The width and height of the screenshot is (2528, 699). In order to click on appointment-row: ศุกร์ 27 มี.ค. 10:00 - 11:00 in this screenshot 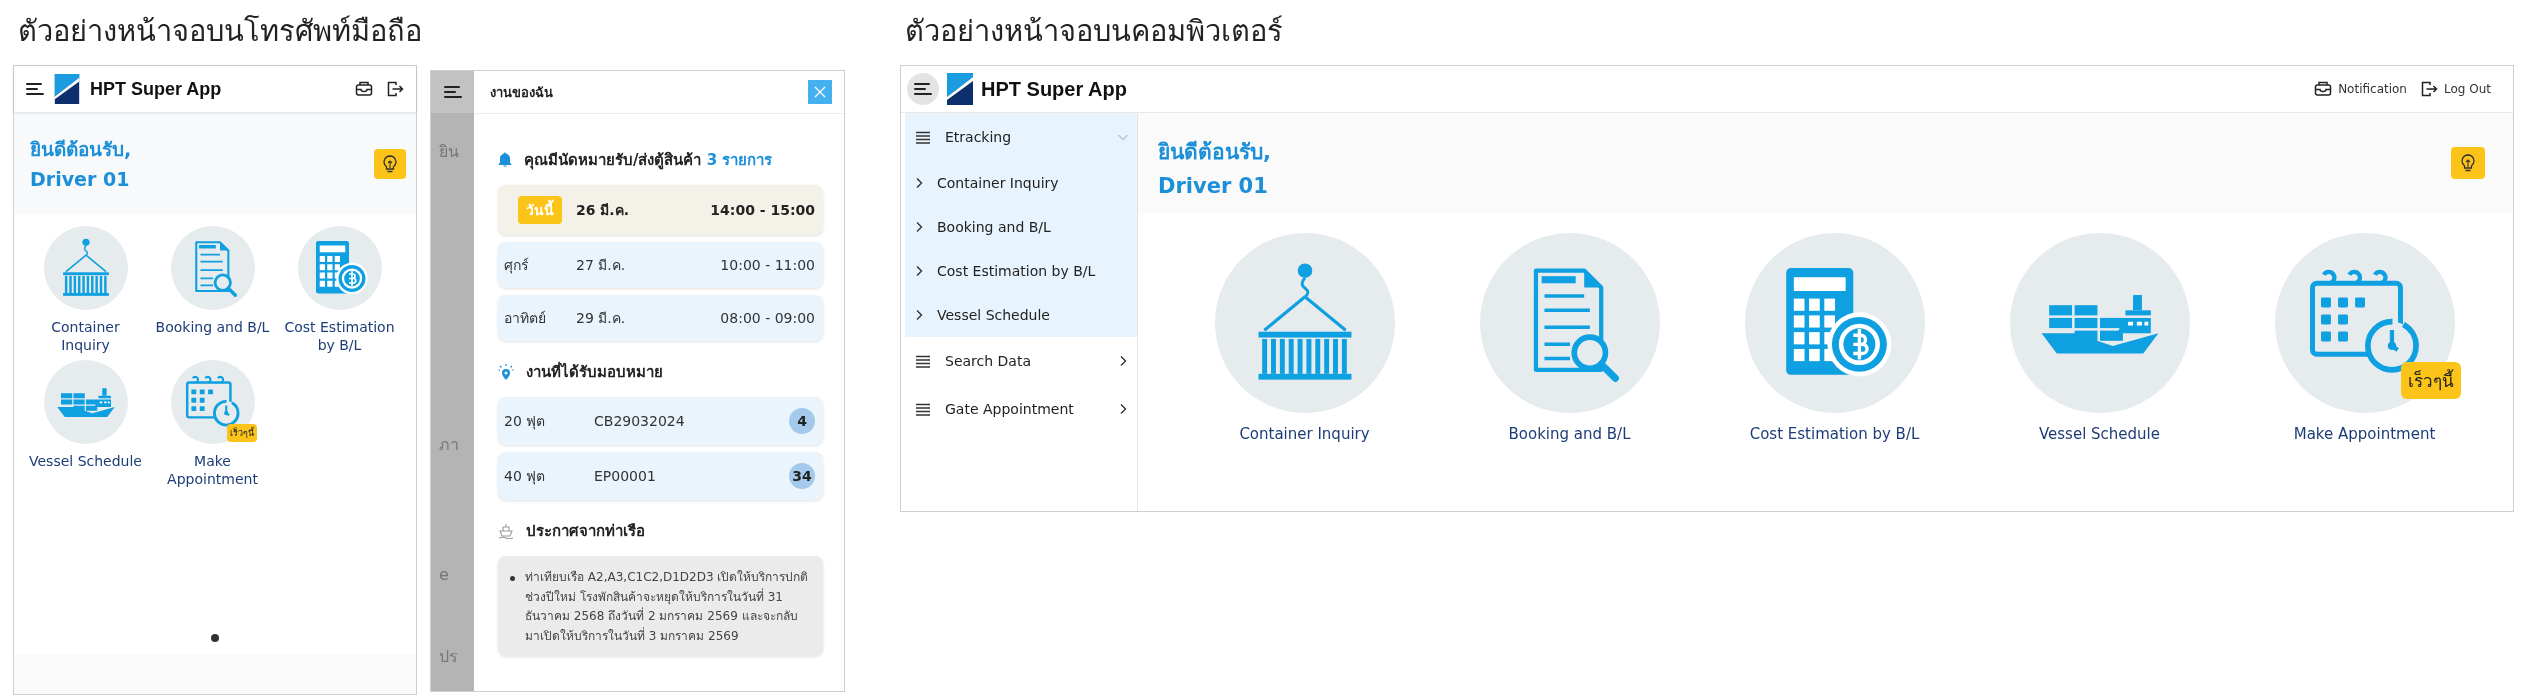, I will do `click(660, 265)`.